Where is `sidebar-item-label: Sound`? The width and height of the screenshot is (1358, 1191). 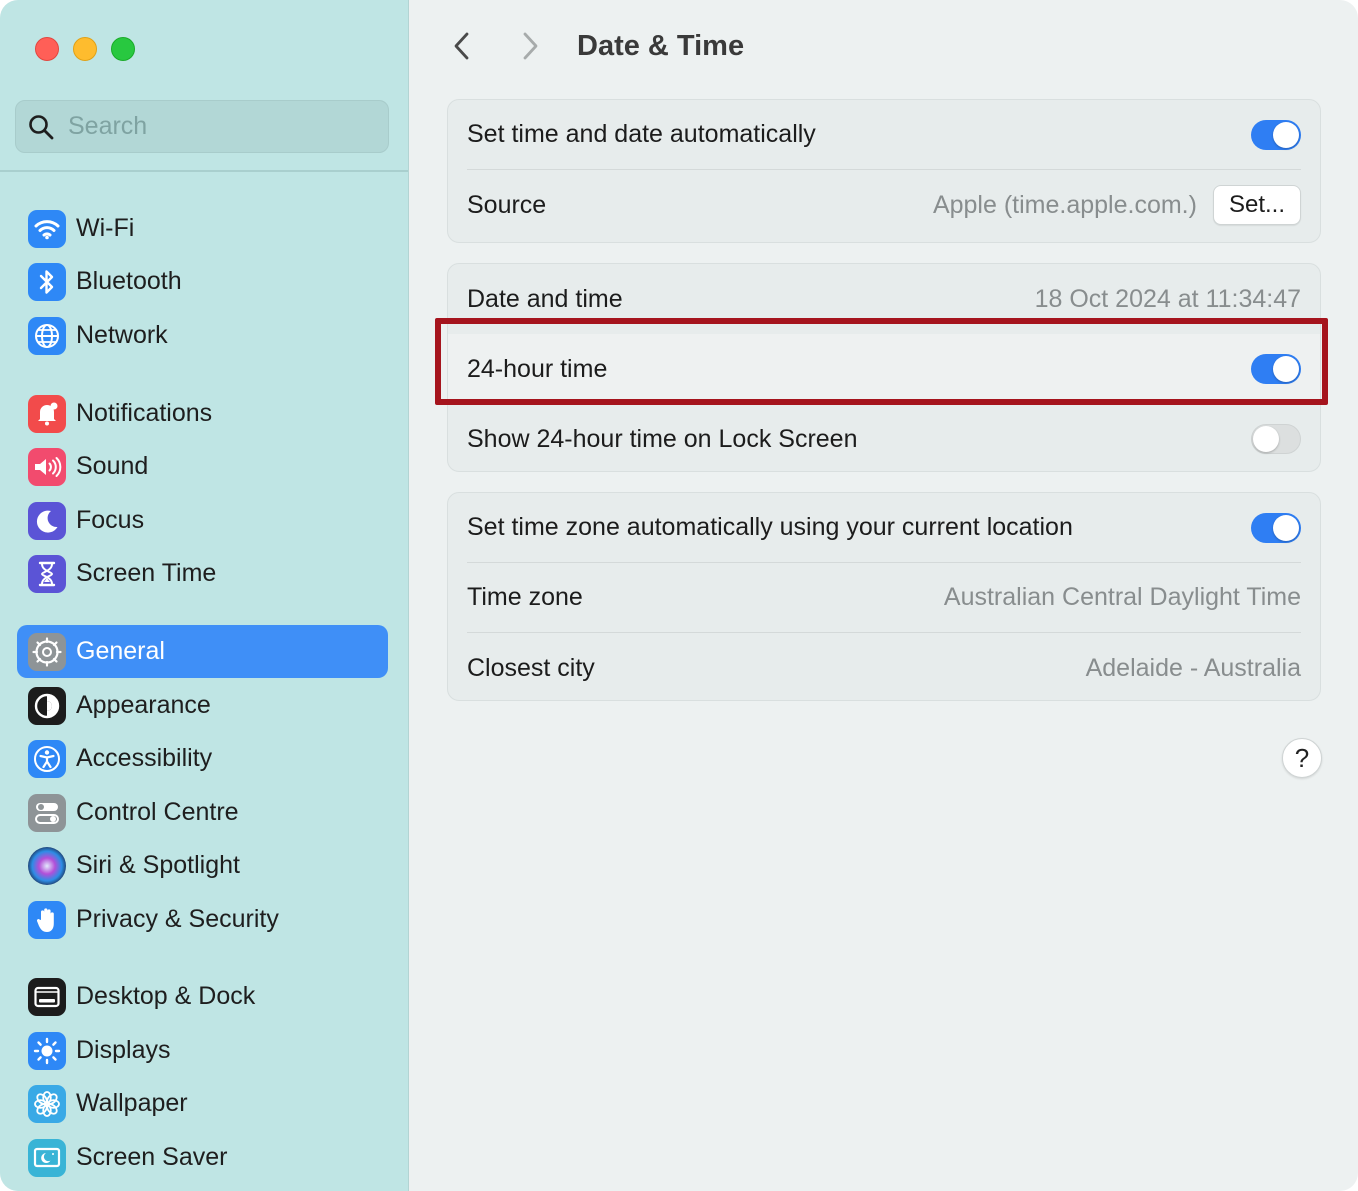
sidebar-item-label: Sound is located at coordinates (112, 466).